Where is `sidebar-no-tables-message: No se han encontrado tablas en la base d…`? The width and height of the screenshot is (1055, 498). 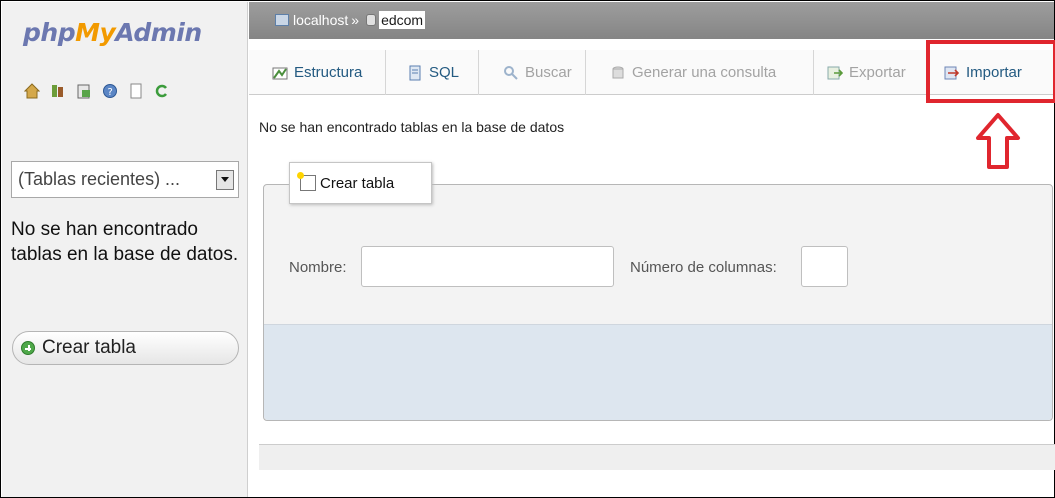
sidebar-no-tables-message: No se han encontrado tablas en la base d… is located at coordinates (125, 242).